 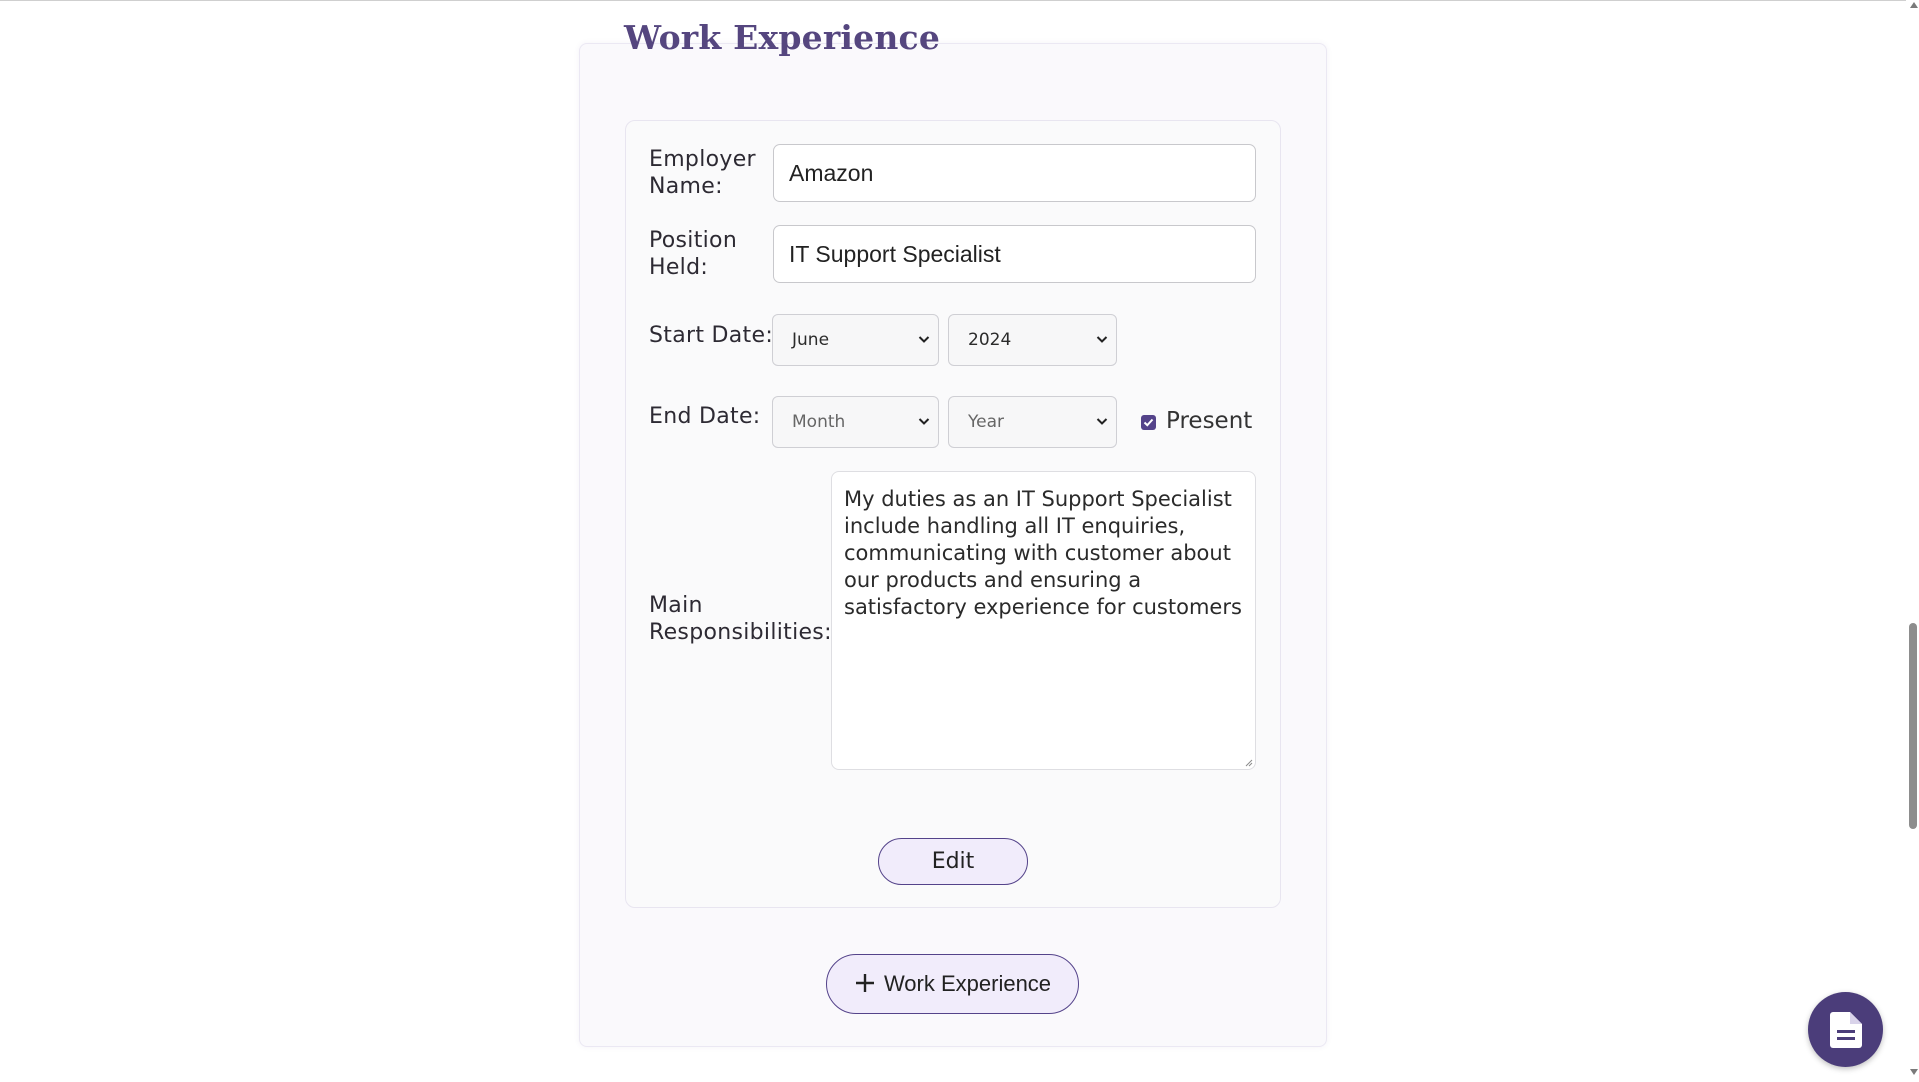 What do you see at coordinates (1209, 421) in the screenshot?
I see `present-label: Present` at bounding box center [1209, 421].